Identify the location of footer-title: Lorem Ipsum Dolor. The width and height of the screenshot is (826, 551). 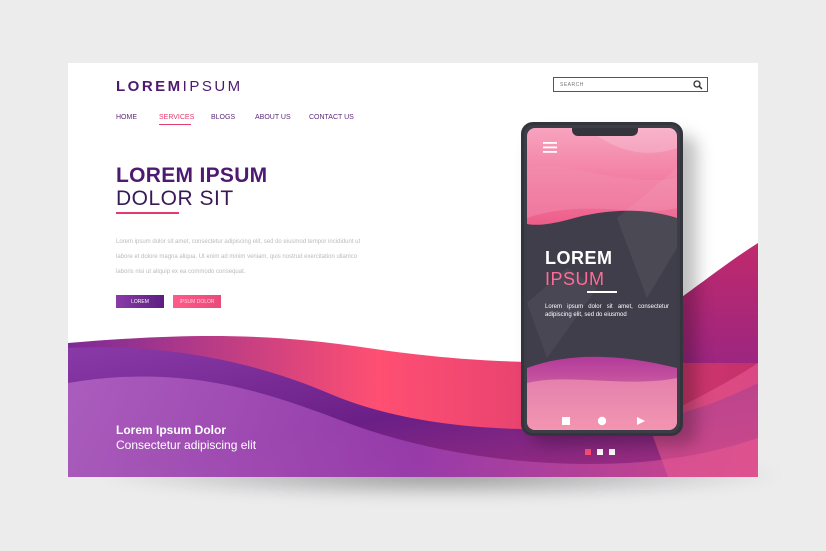
(171, 430).